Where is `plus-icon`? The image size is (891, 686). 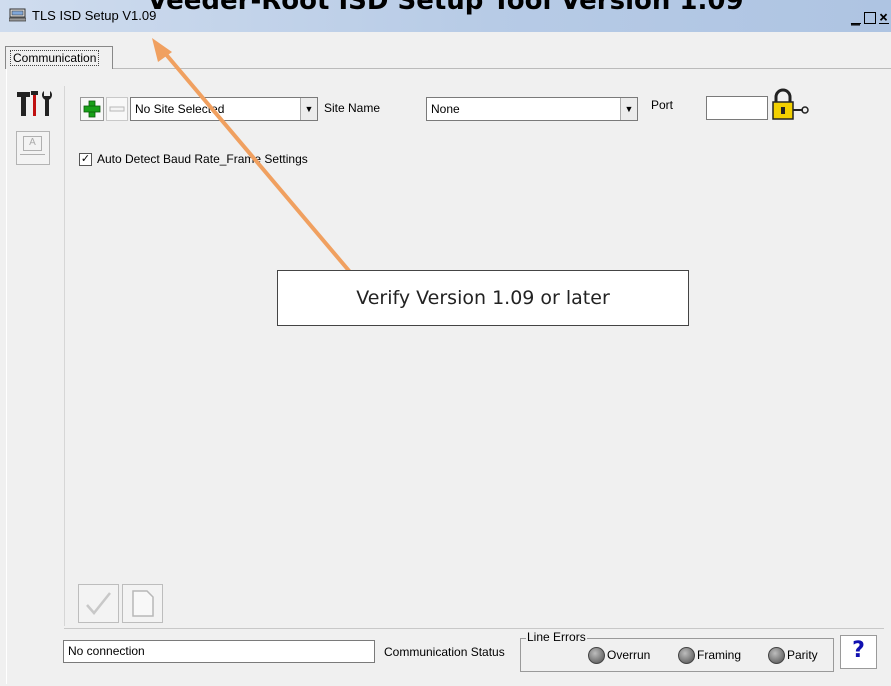
plus-icon is located at coordinates (92, 109).